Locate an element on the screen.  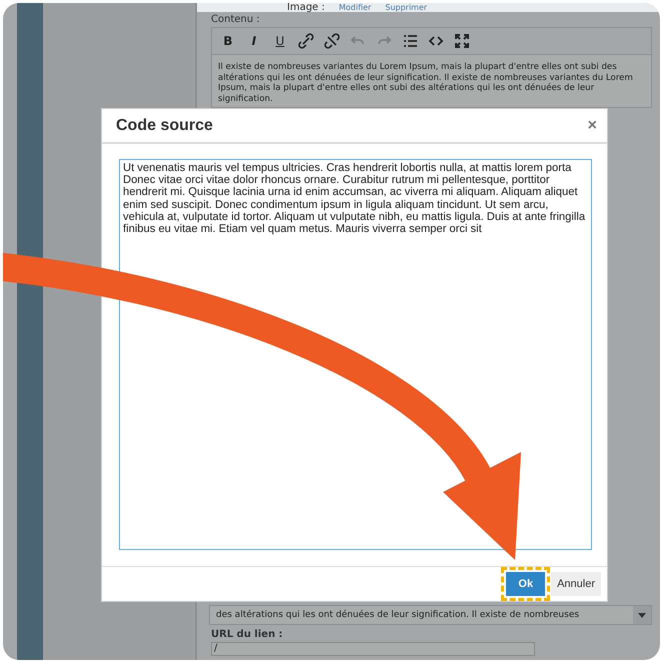
cancel-button: Annuler is located at coordinates (576, 584).